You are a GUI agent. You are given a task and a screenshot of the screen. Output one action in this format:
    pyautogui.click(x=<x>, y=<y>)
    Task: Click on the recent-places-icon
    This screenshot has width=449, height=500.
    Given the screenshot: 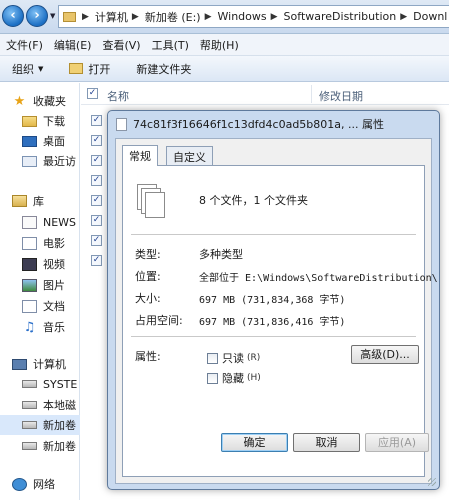 What is the action you would take?
    pyautogui.click(x=29, y=161)
    